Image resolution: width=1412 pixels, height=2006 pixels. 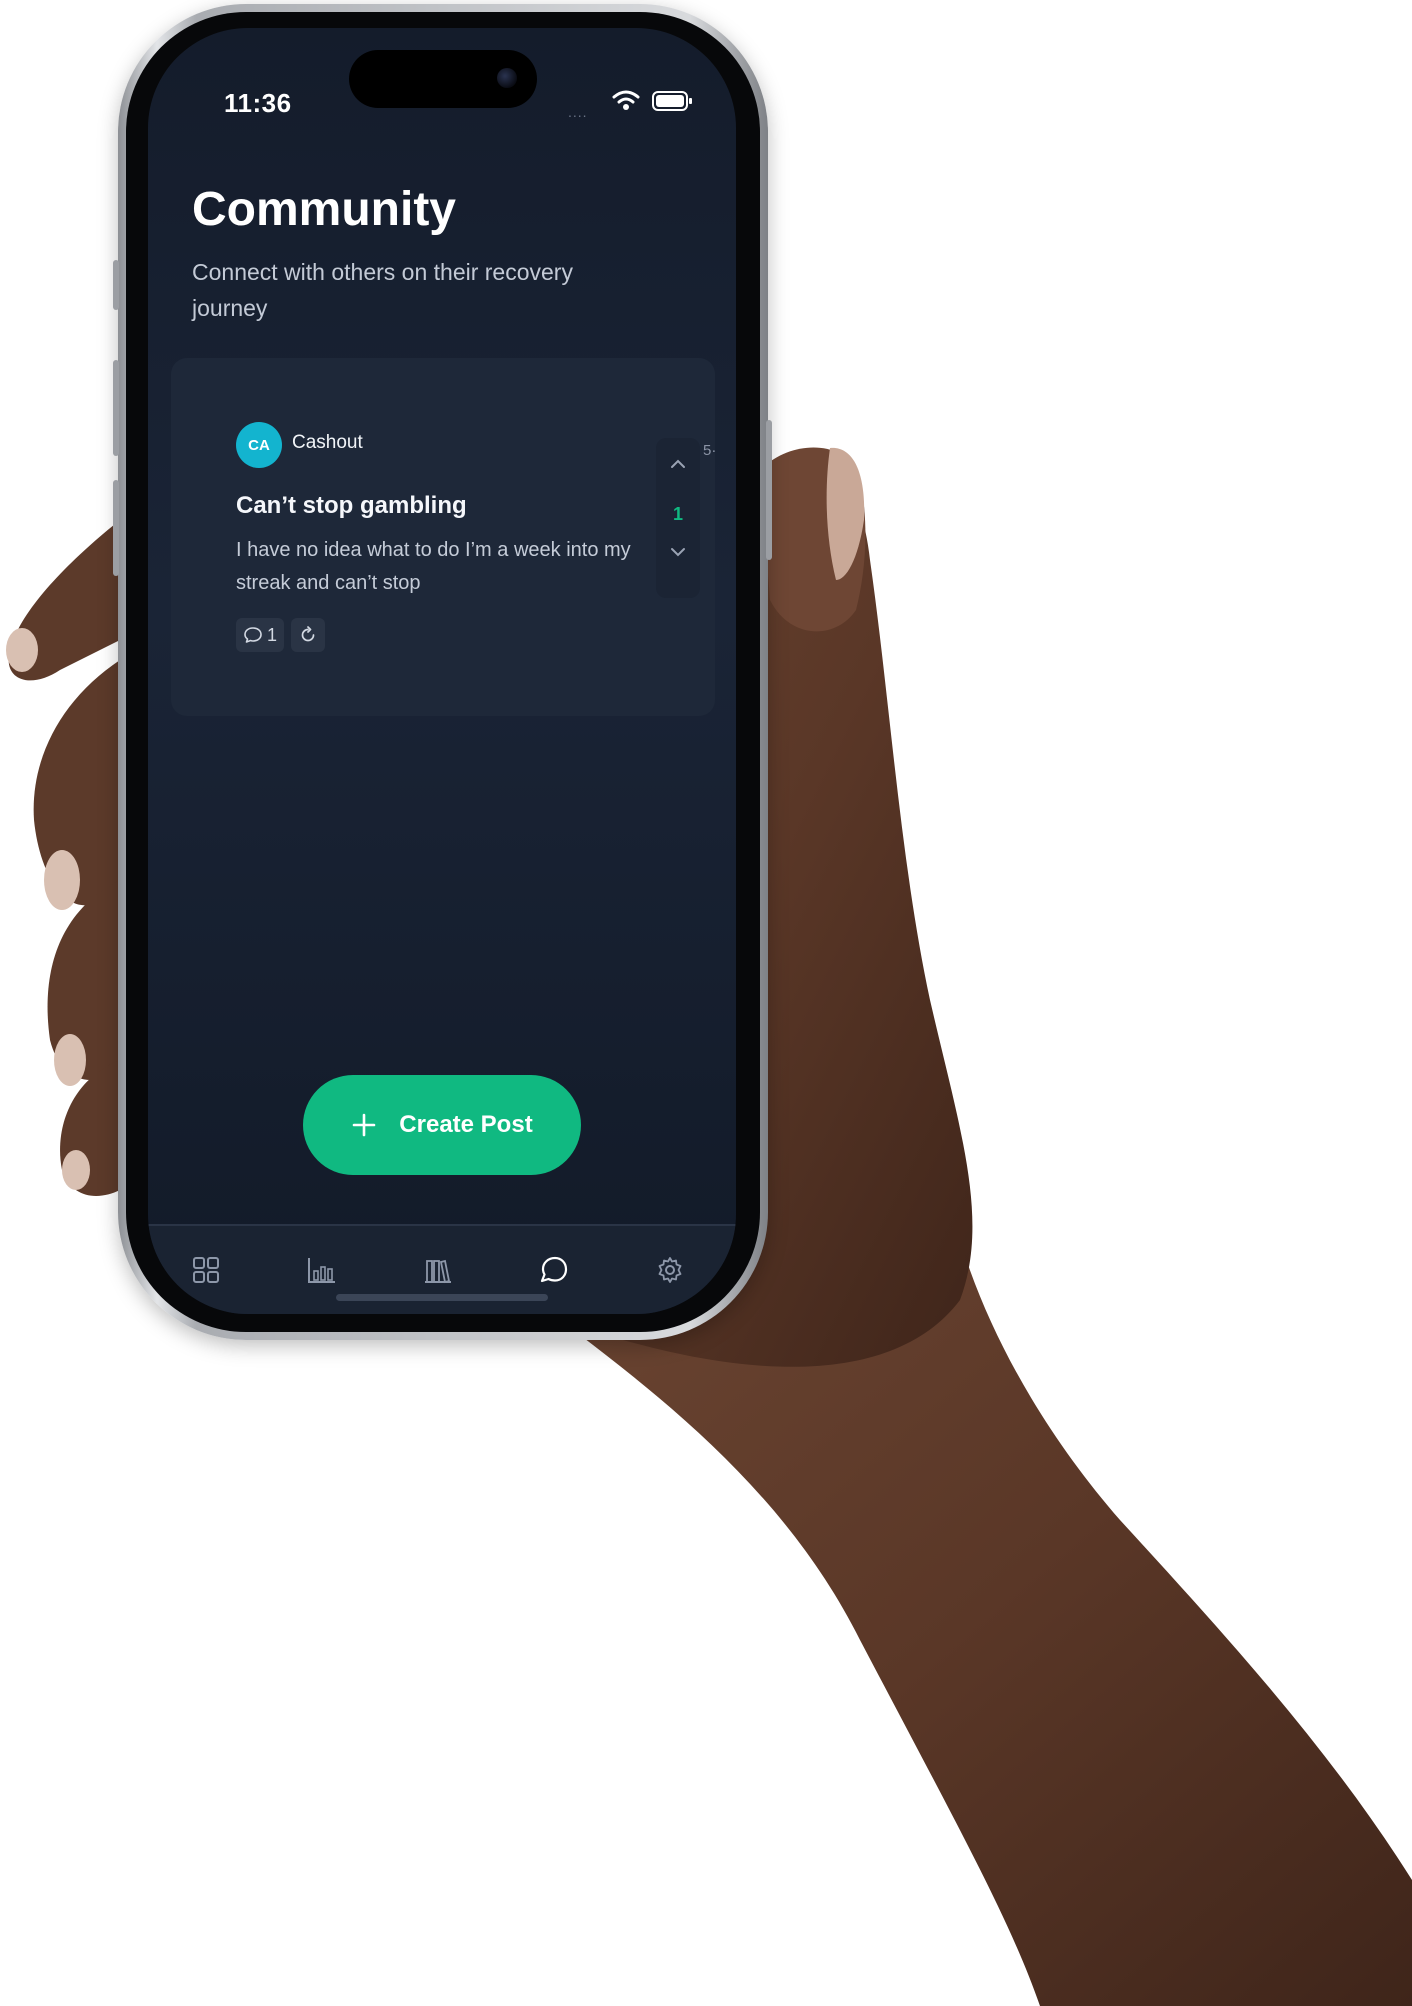 What do you see at coordinates (507, 78) in the screenshot?
I see `camera-icon` at bounding box center [507, 78].